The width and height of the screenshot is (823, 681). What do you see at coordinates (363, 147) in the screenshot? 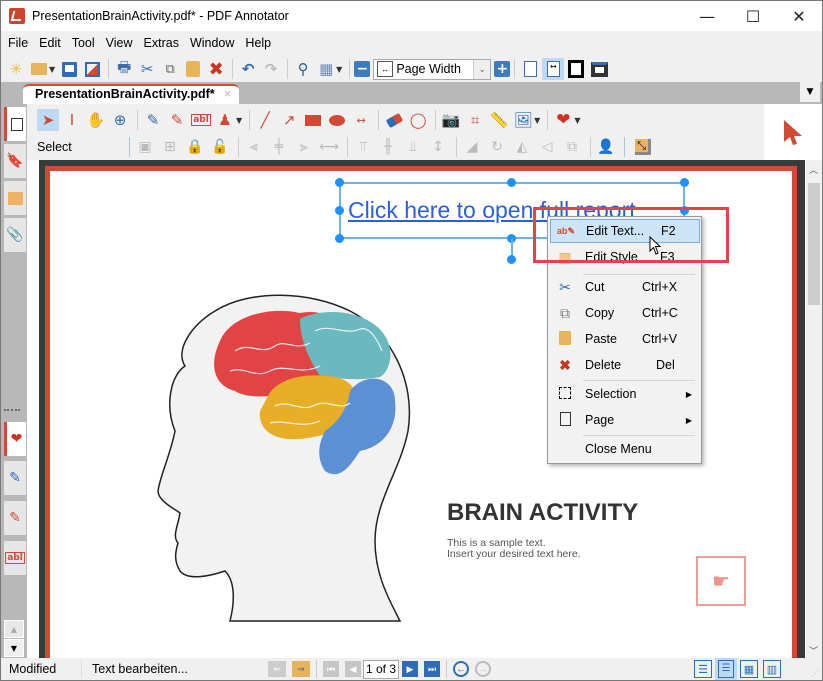
I see `align-top-button: ⫪` at bounding box center [363, 147].